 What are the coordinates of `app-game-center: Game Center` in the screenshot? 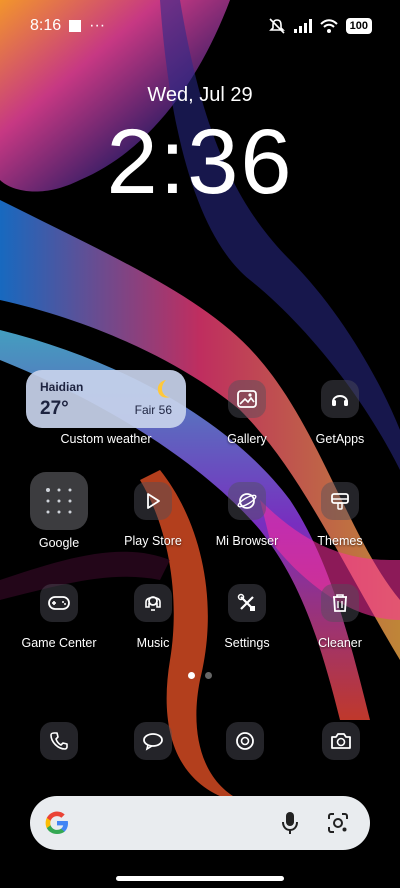 It's located at (59, 617).